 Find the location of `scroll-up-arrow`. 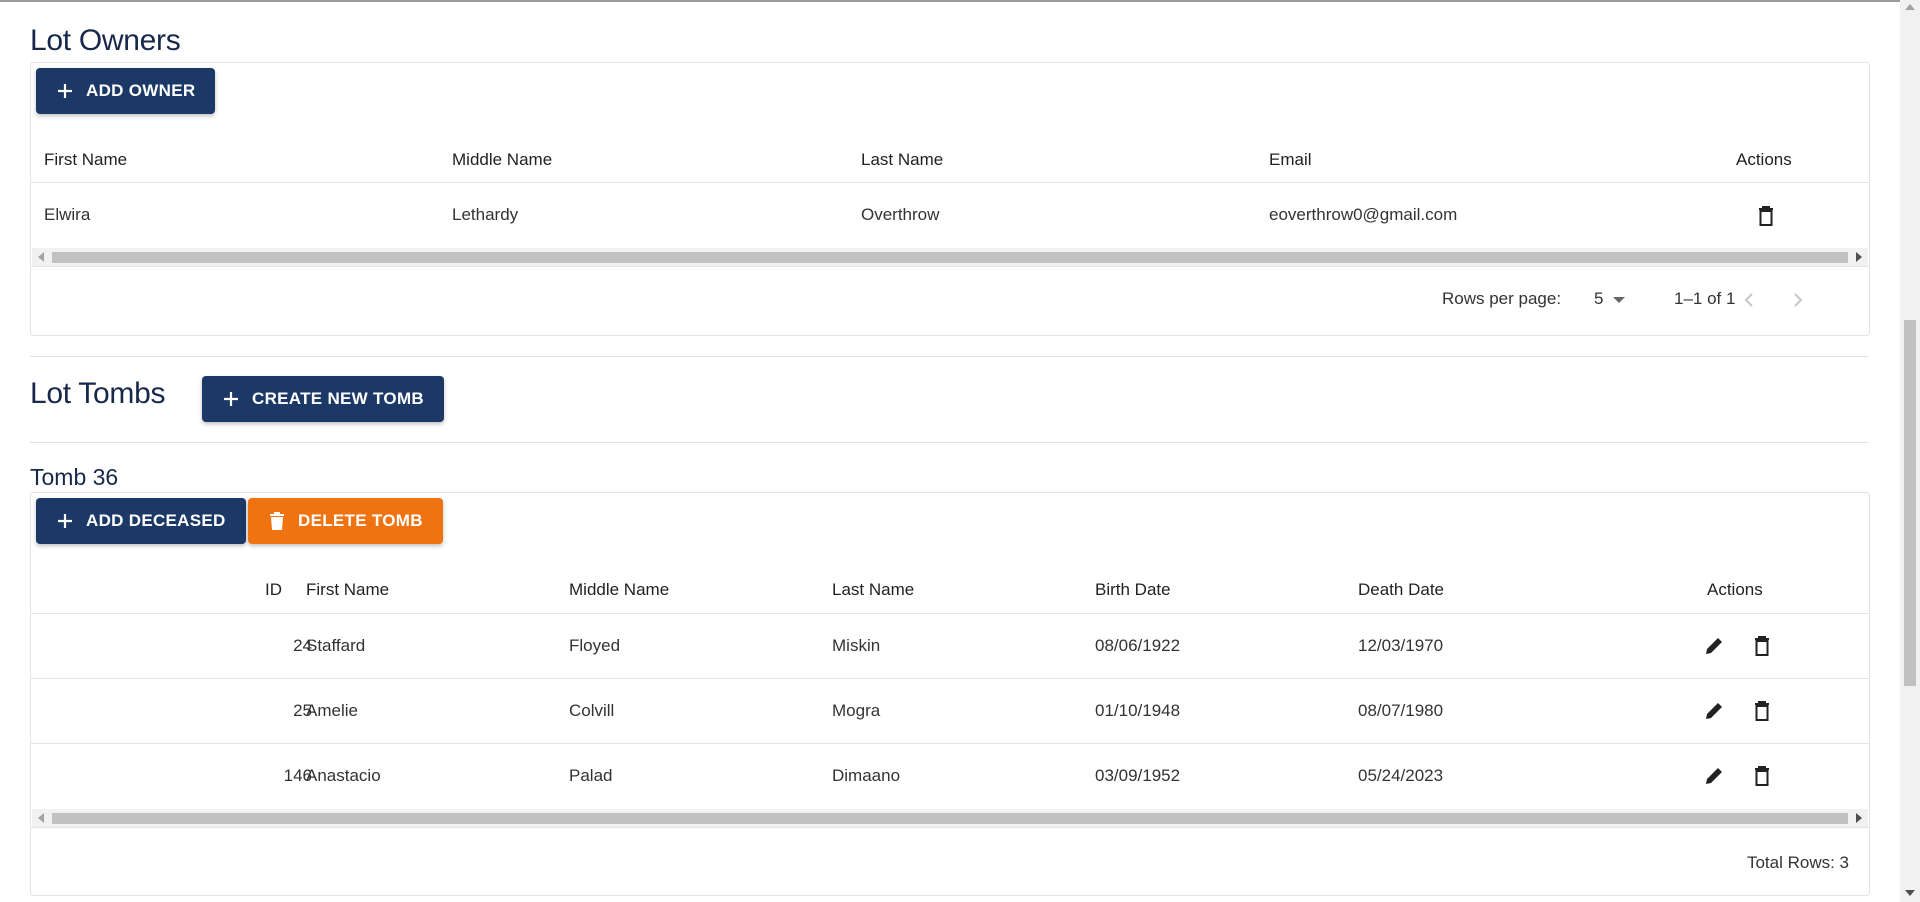

scroll-up-arrow is located at coordinates (1910, 7).